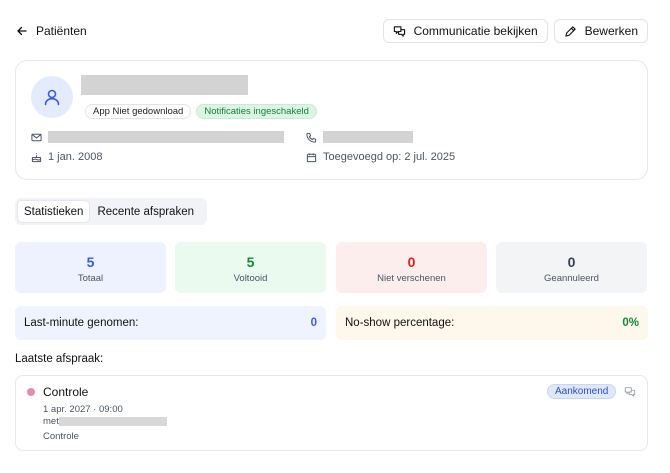  I want to click on tab-statistics: Statistieken, so click(54, 211).